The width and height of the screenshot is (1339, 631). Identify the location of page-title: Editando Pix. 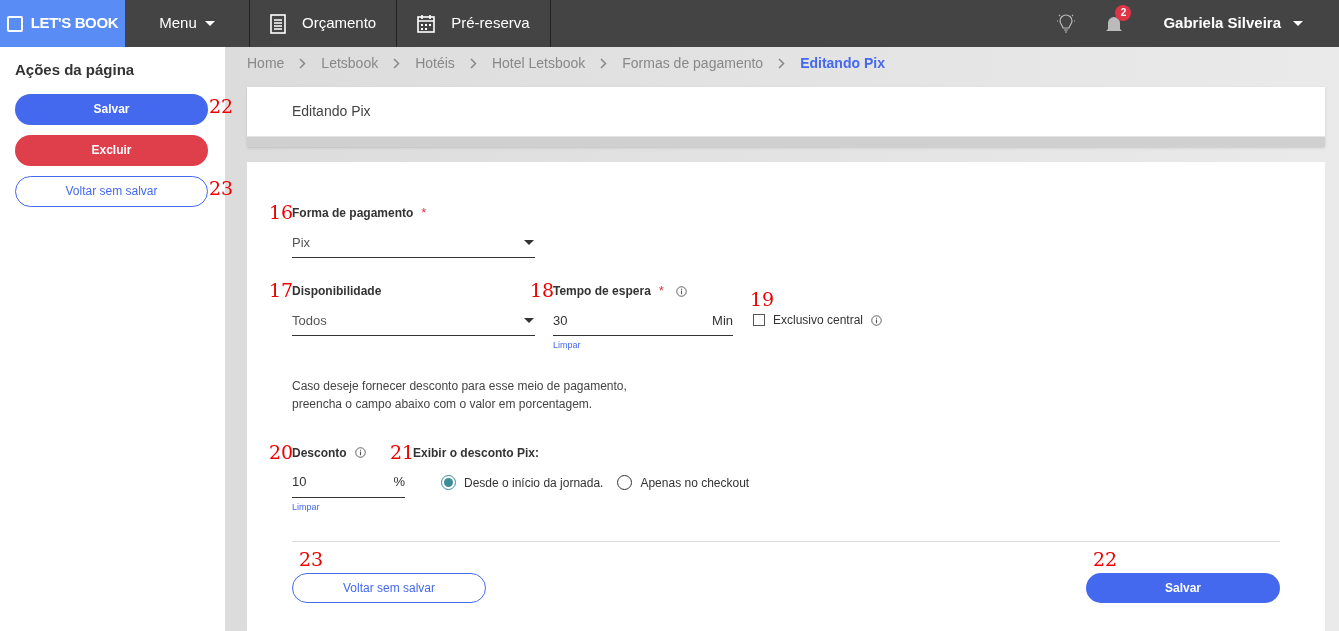
(331, 111).